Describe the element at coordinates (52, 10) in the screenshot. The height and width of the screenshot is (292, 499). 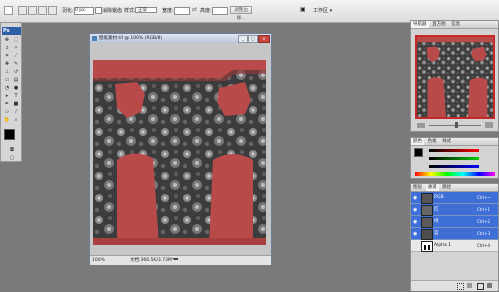
I see `intersect-selection-icon` at that location.